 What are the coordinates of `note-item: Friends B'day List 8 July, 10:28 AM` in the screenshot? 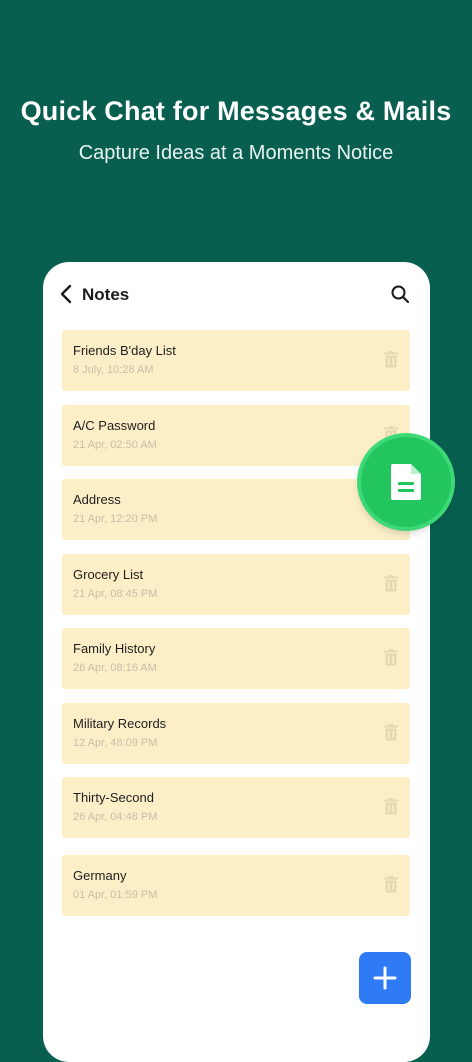 It's located at (236, 360).